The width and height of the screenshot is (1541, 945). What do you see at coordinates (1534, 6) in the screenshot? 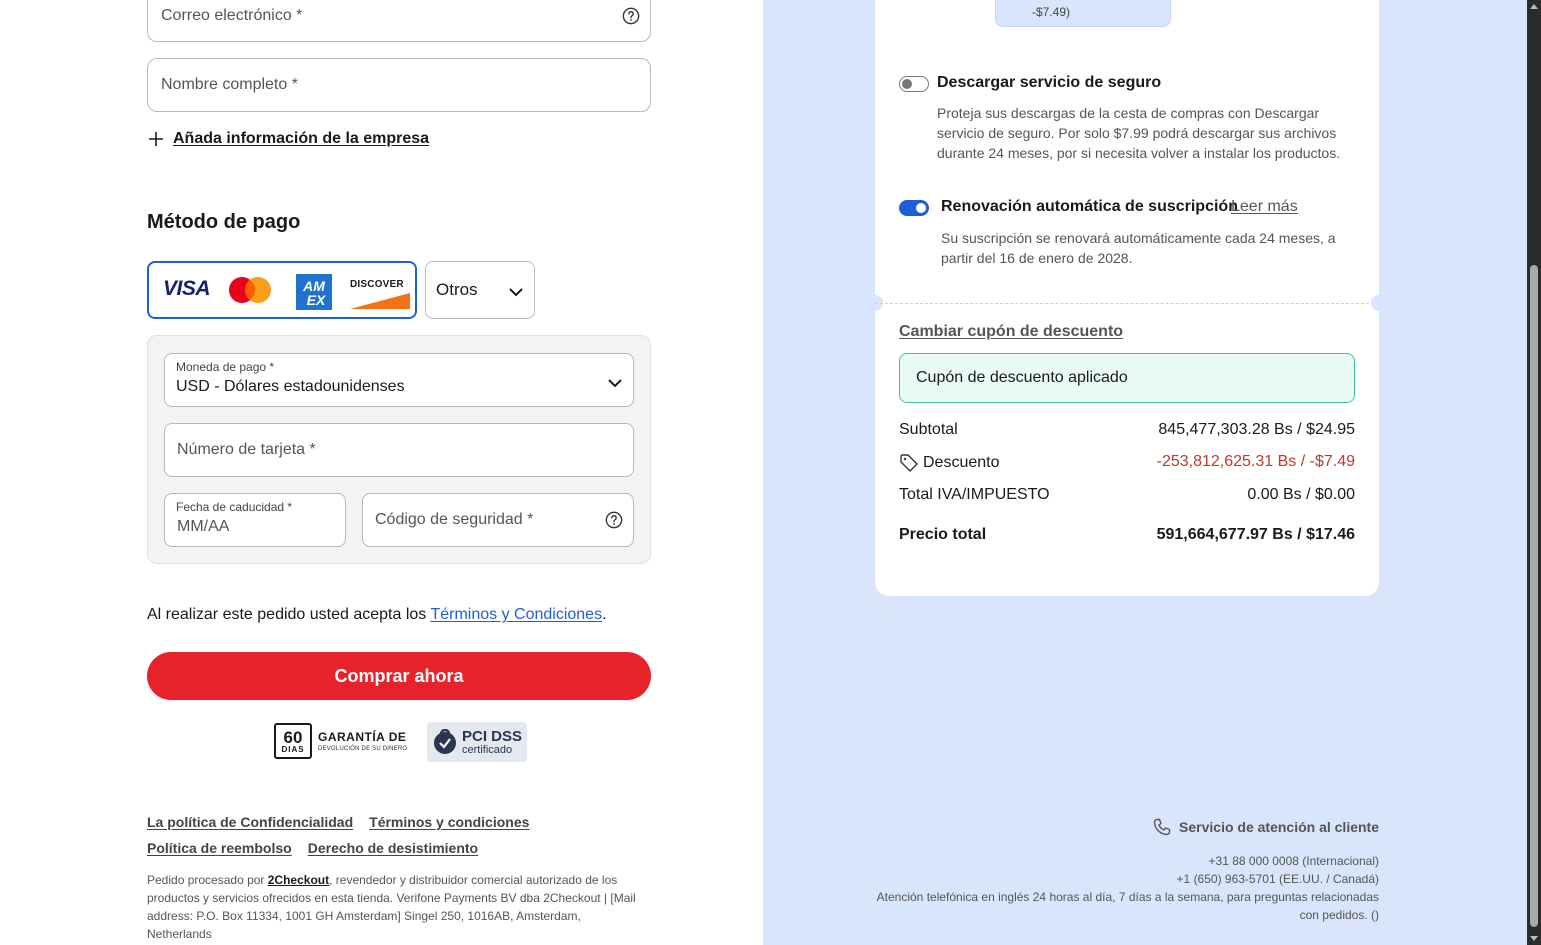
I see `scroll-up-arrow-icon` at bounding box center [1534, 6].